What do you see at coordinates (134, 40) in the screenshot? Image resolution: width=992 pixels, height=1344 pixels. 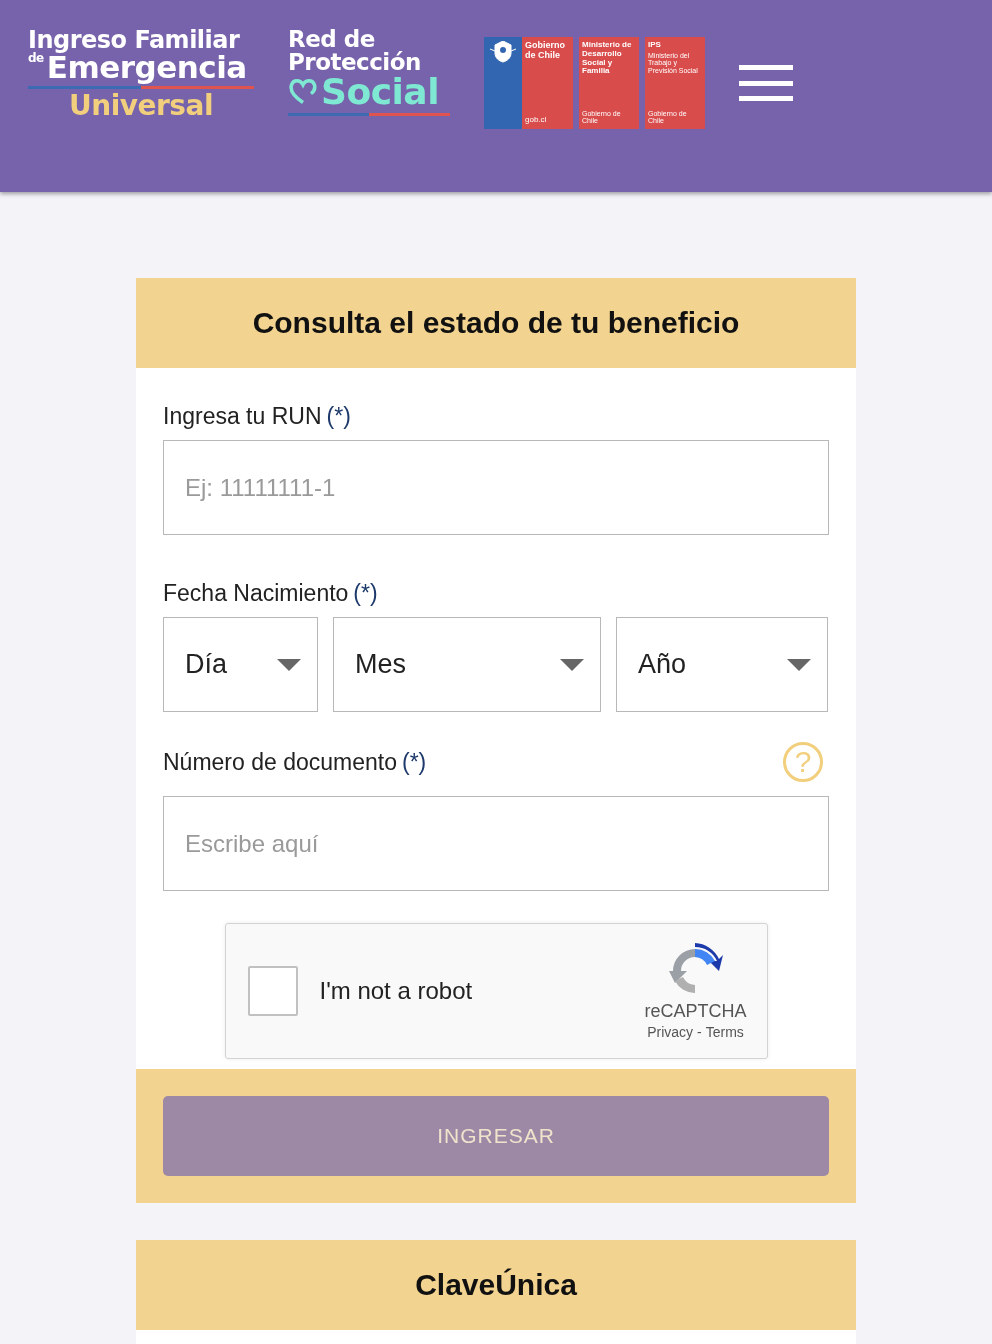 I see `logo-text: Ingreso Familiar` at bounding box center [134, 40].